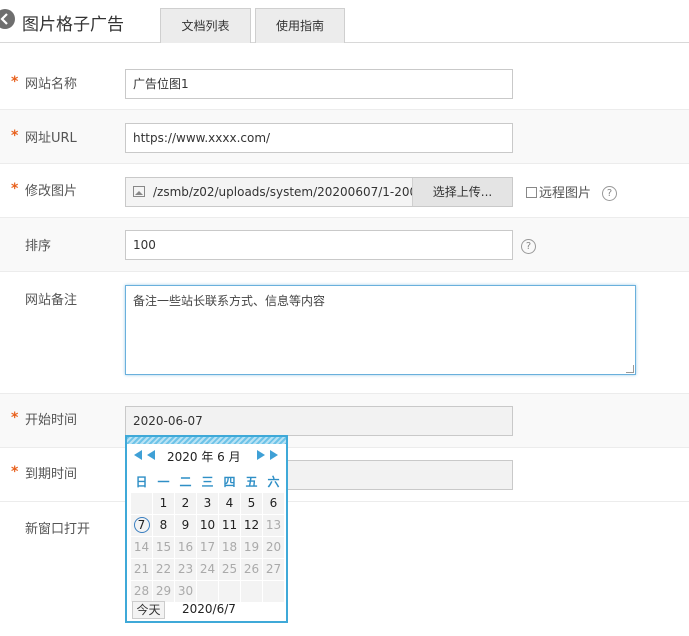 This screenshot has width=689, height=636. What do you see at coordinates (141, 591) in the screenshot?
I see `date-cell-disabled: 28` at bounding box center [141, 591].